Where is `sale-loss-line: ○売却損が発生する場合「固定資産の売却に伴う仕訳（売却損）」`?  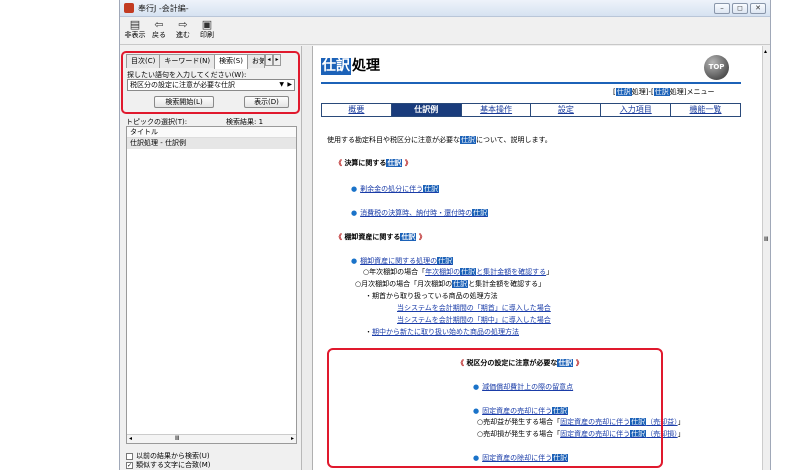 sale-loss-line: ○売却損が発生する場合「固定資産の売却に伴う仕訳（売却損）」 is located at coordinates (581, 434).